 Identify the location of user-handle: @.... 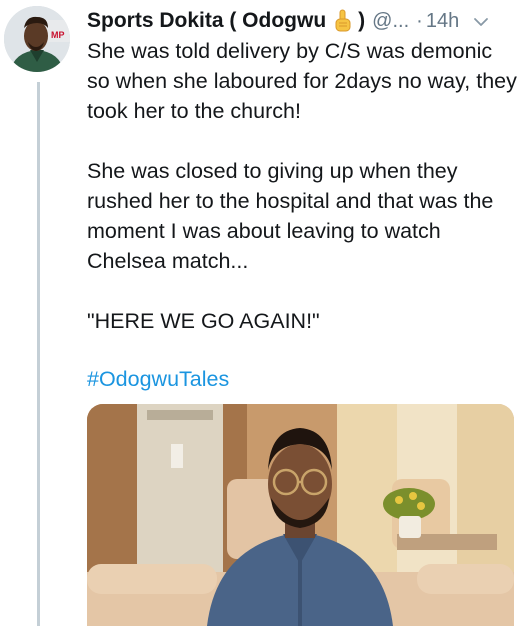
(390, 21).